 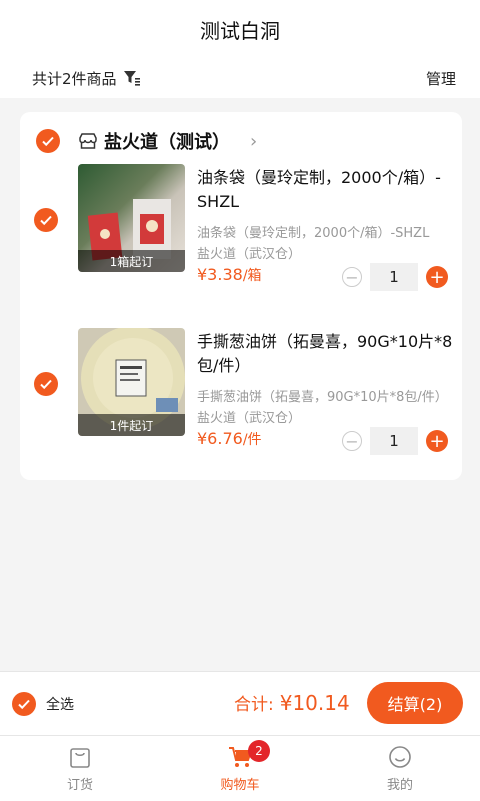 What do you see at coordinates (80, 758) in the screenshot?
I see `bag-icon` at bounding box center [80, 758].